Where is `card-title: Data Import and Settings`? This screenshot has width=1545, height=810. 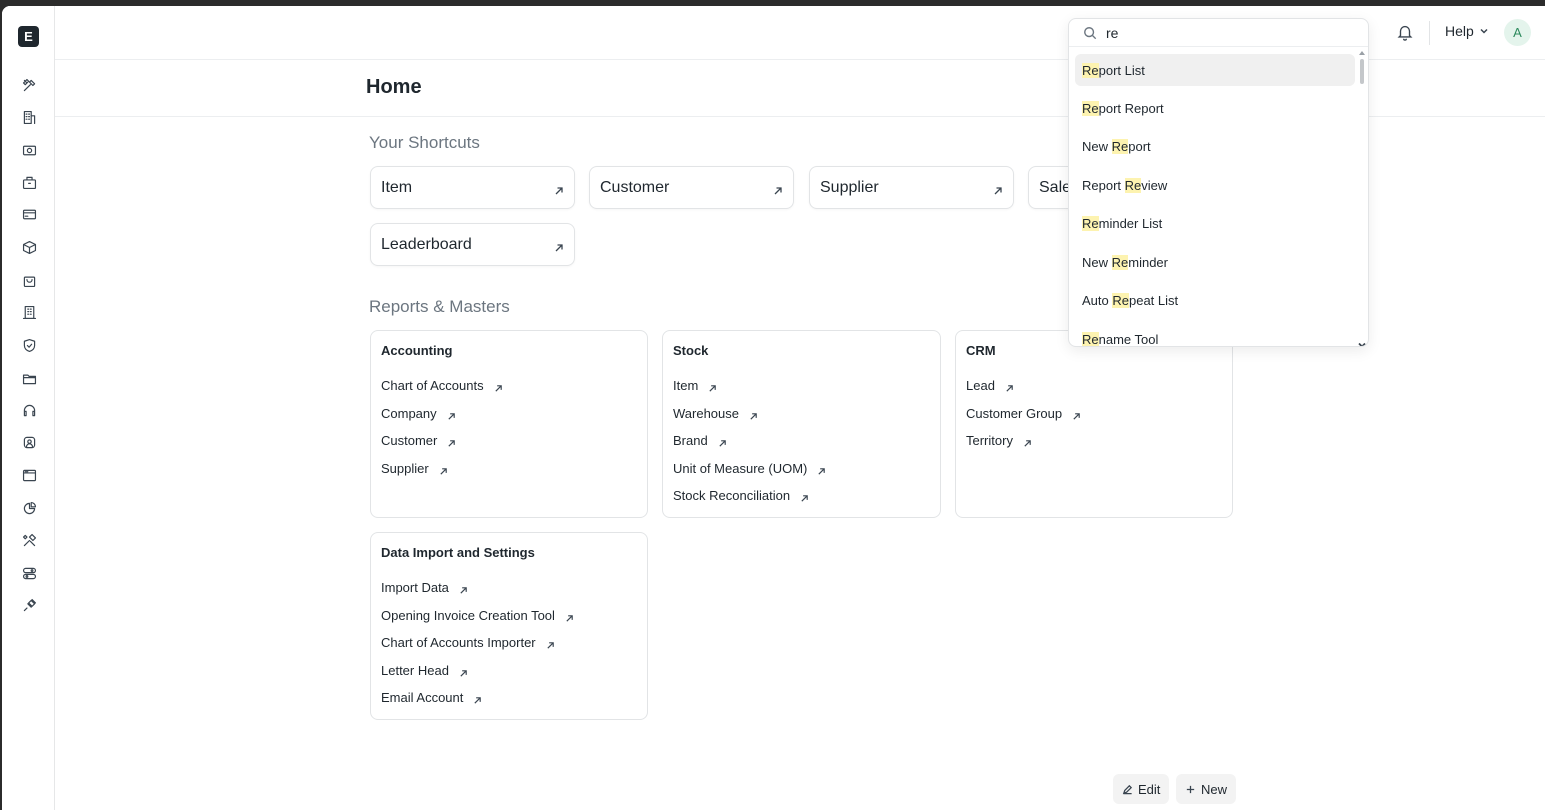 card-title: Data Import and Settings is located at coordinates (458, 552).